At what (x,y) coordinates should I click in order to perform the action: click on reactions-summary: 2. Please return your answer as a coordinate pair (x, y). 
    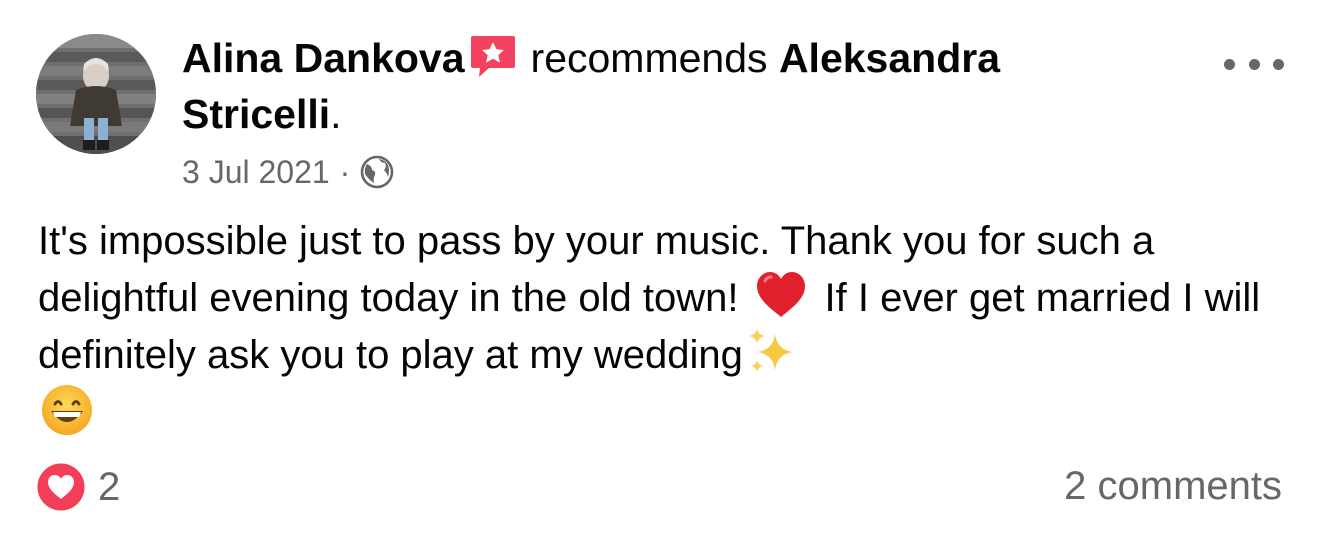
    Looking at the image, I should click on (78, 487).